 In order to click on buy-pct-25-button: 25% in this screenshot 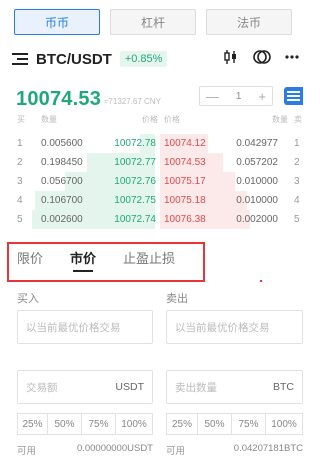, I will do `click(32, 424)`.